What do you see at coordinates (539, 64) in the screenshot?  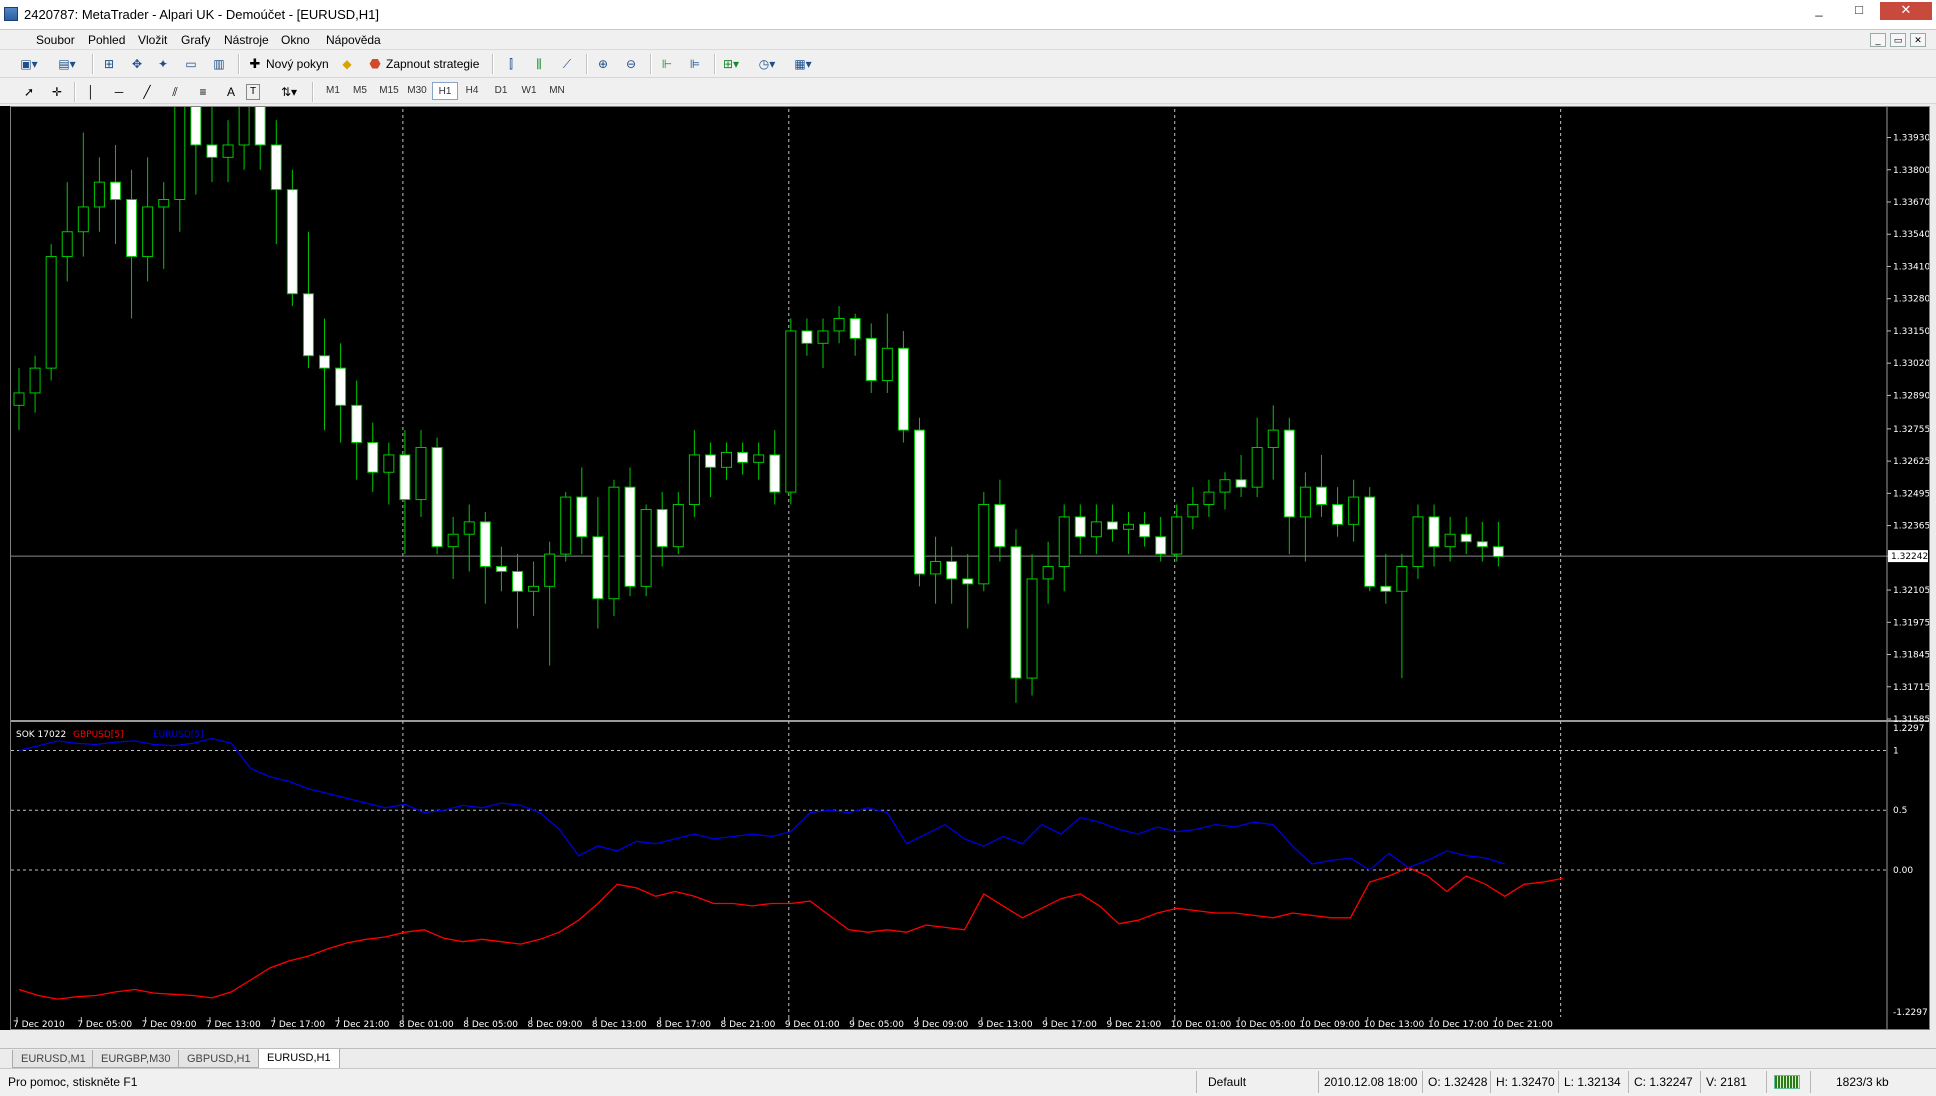 I see `candlestick-icon: ⫼` at bounding box center [539, 64].